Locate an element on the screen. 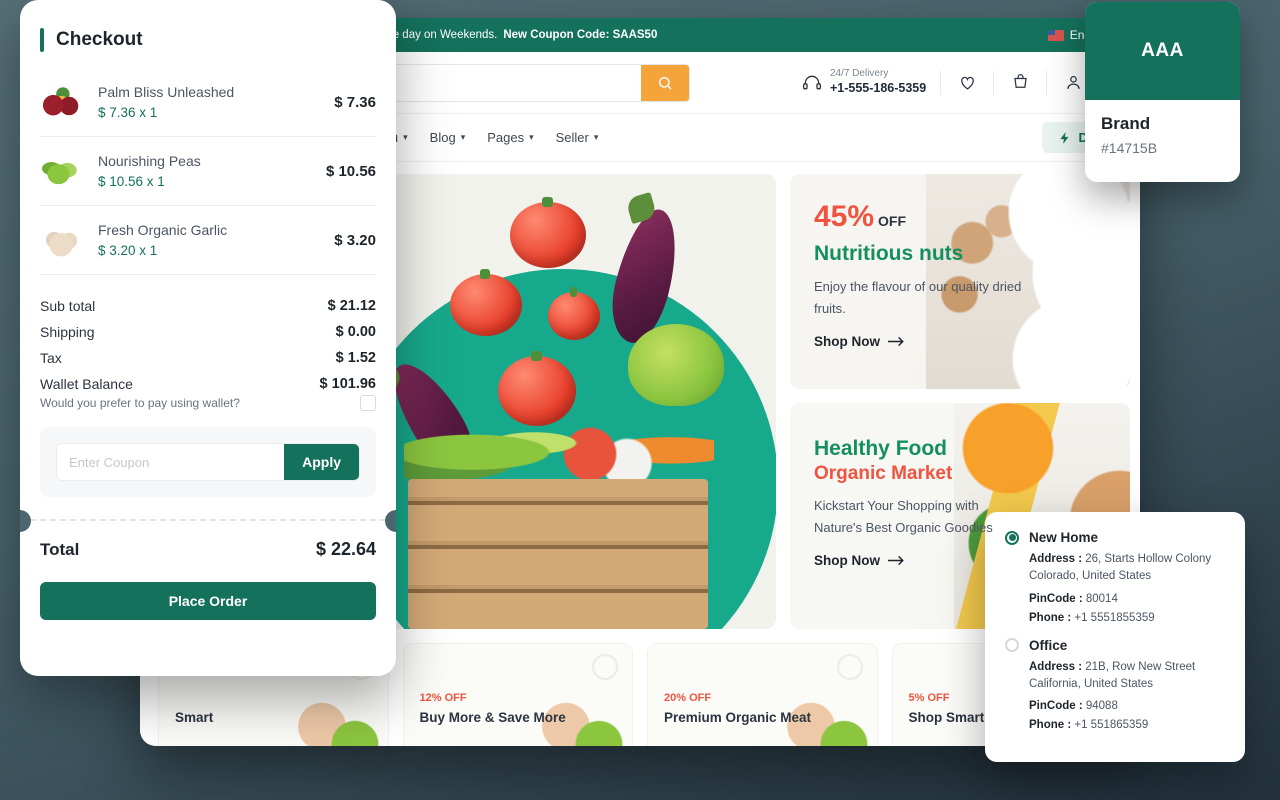  nav-item-5: Seller ▾ is located at coordinates (577, 137).